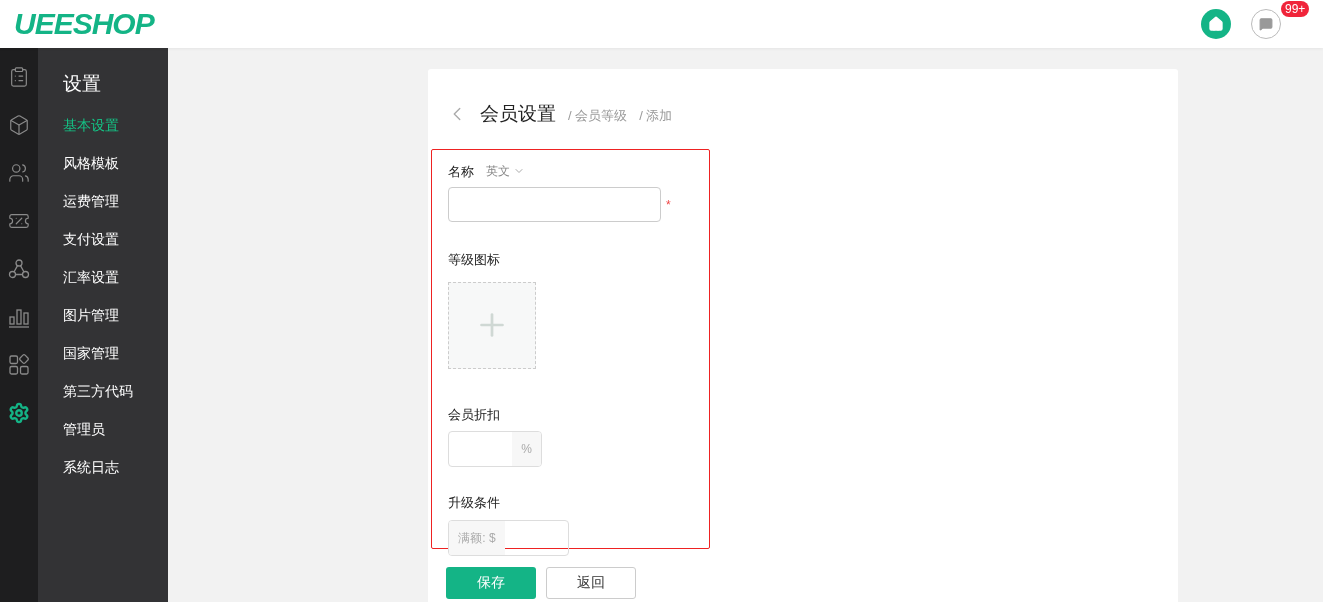 This screenshot has width=1323, height=602. I want to click on sidebar-item: 汇率设置, so click(115, 277).